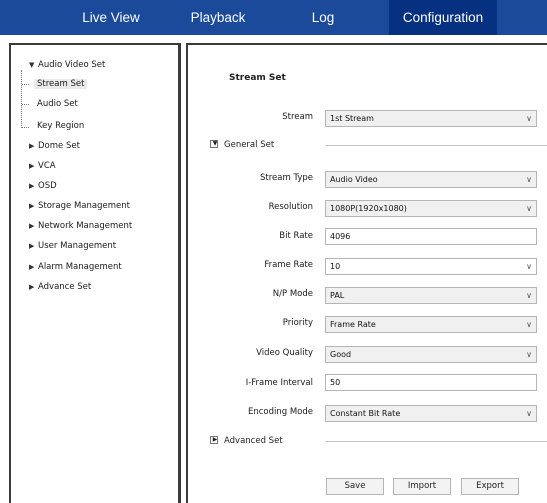 This screenshot has width=547, height=503. Describe the element at coordinates (431, 266) in the screenshot. I see `frame-rate-select: 10 ∨` at that location.